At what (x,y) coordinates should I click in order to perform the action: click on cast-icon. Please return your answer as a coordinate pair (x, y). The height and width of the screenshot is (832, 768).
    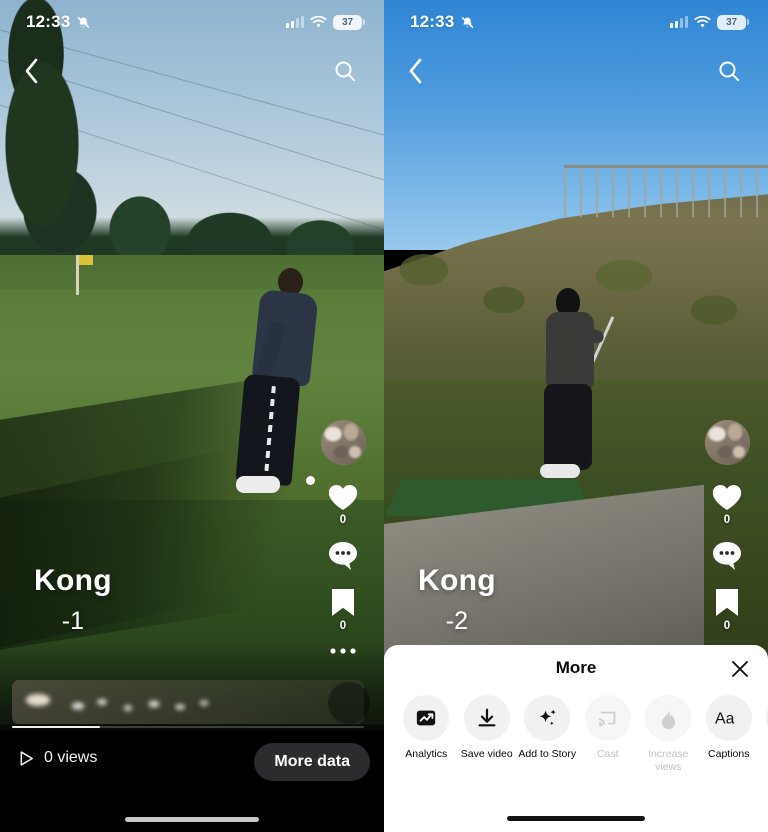
    Looking at the image, I should click on (607, 719).